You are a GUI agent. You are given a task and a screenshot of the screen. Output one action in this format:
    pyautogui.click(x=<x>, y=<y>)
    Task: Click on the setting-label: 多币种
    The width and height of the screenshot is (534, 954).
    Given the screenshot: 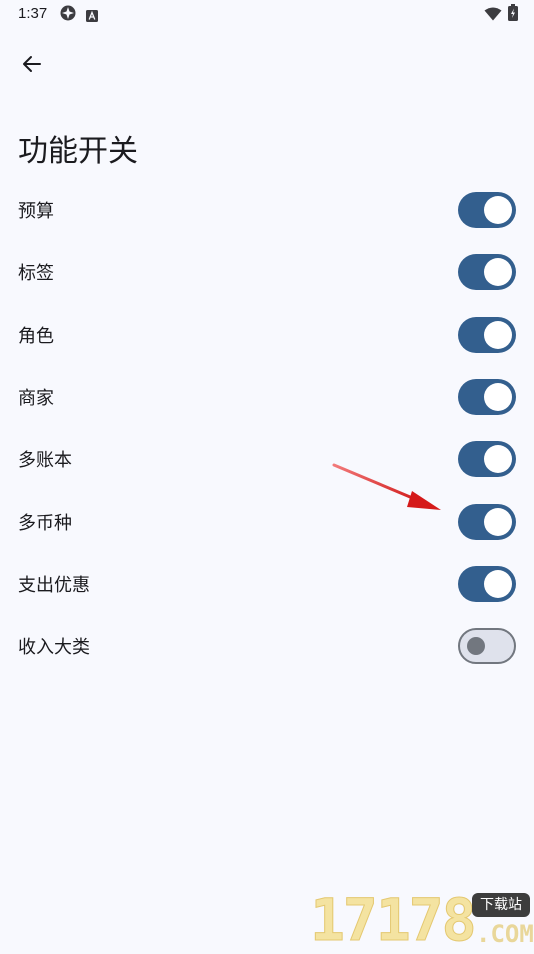 What is the action you would take?
    pyautogui.click(x=45, y=523)
    